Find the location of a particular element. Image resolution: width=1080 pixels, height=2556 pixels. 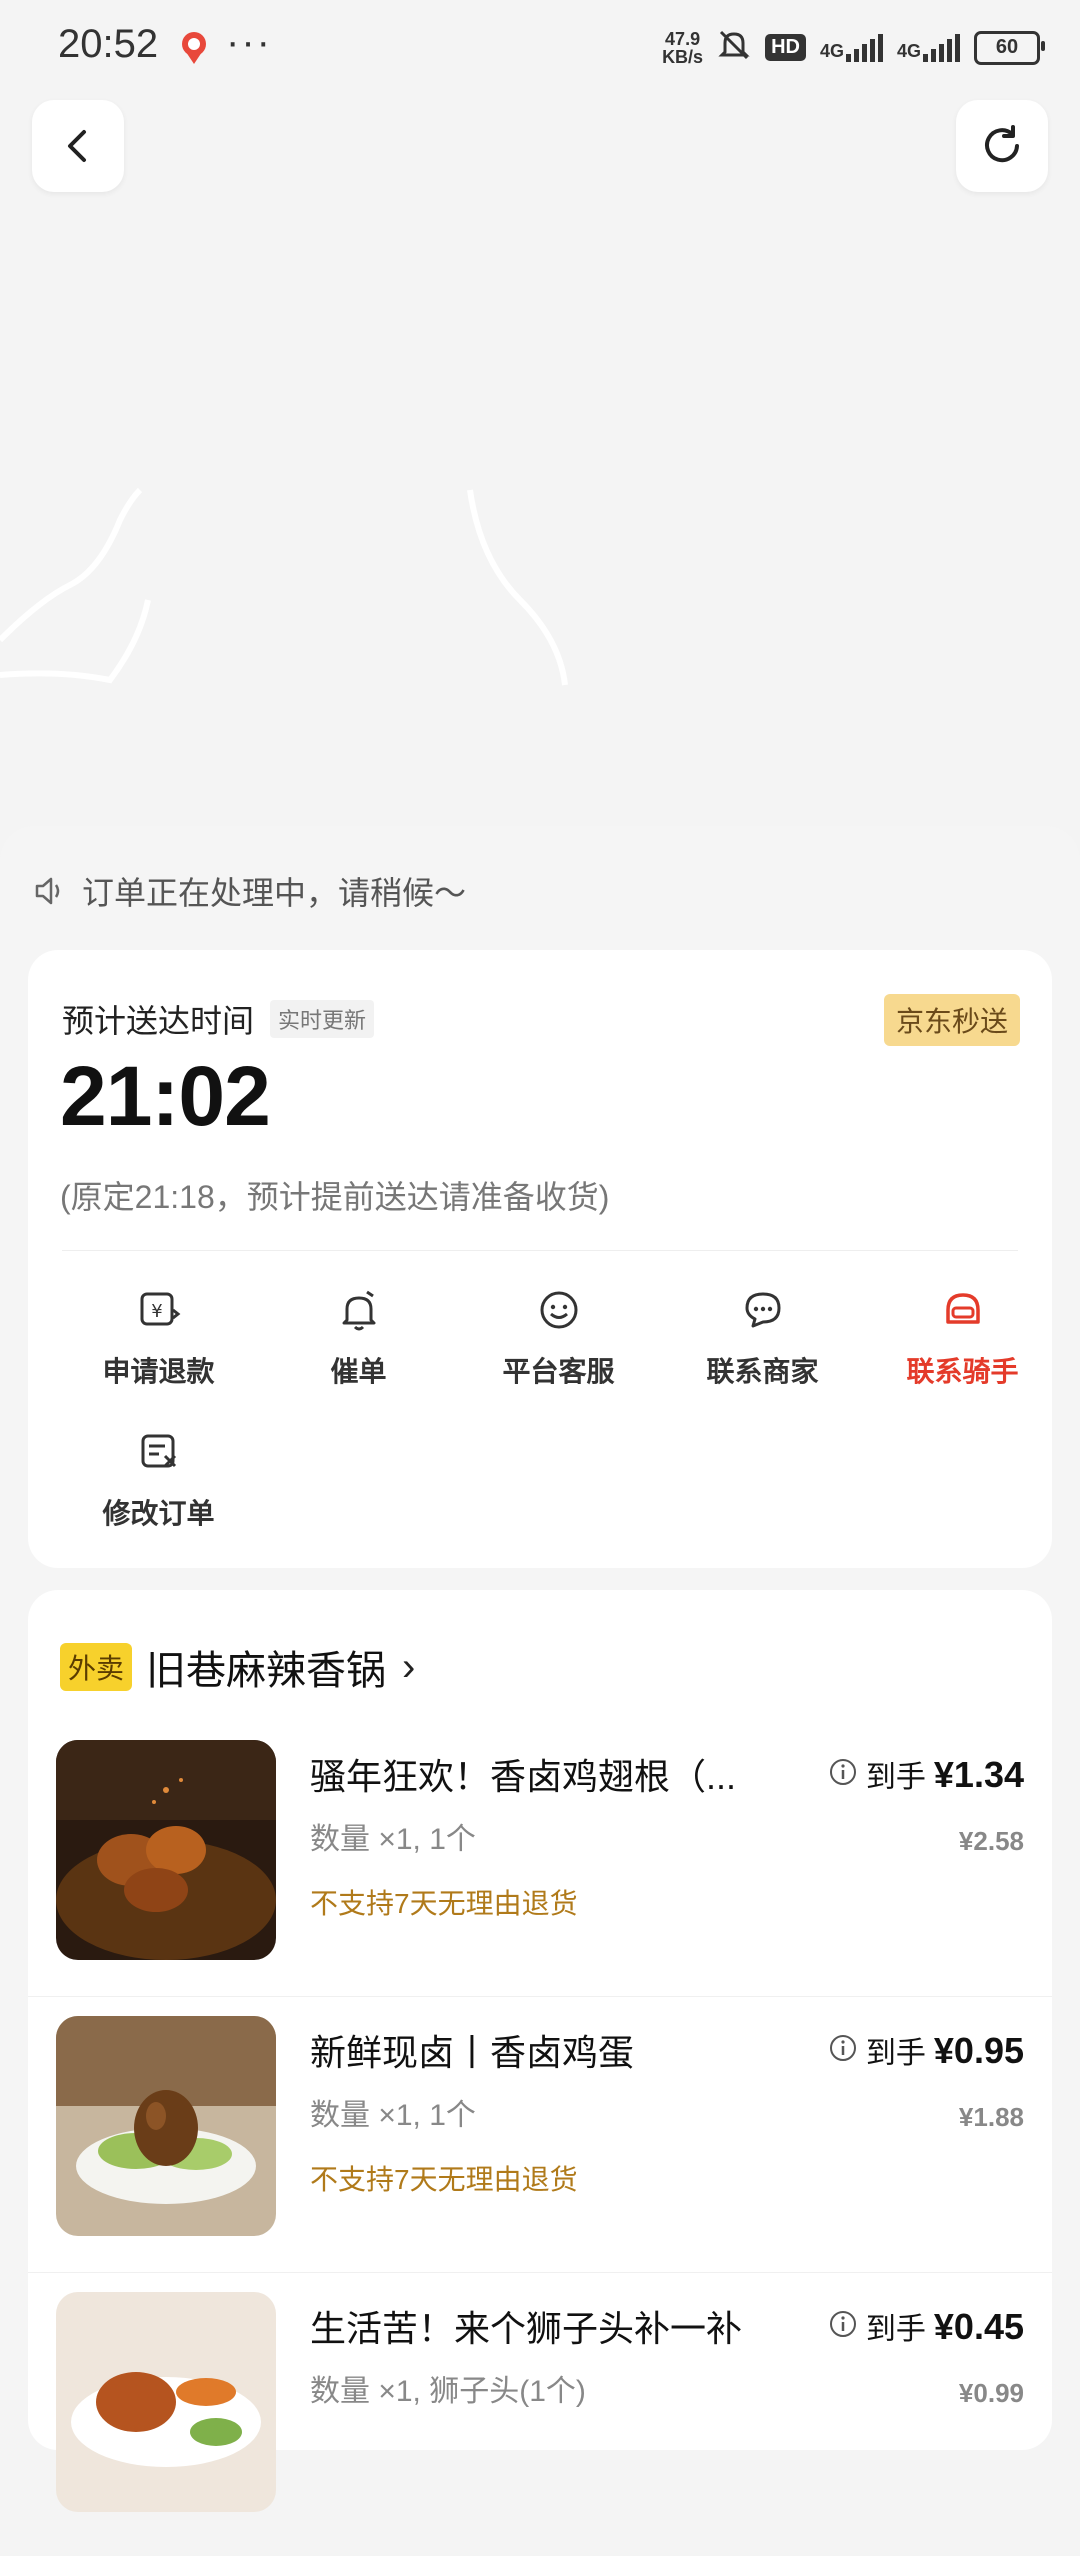

eta-time: 21:02 is located at coordinates (165, 1096).